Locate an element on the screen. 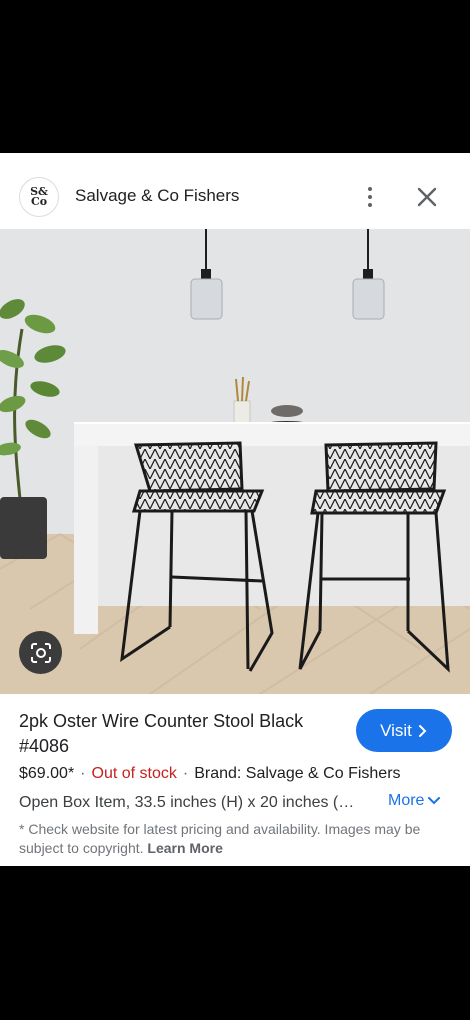  more-button: More is located at coordinates (414, 801).